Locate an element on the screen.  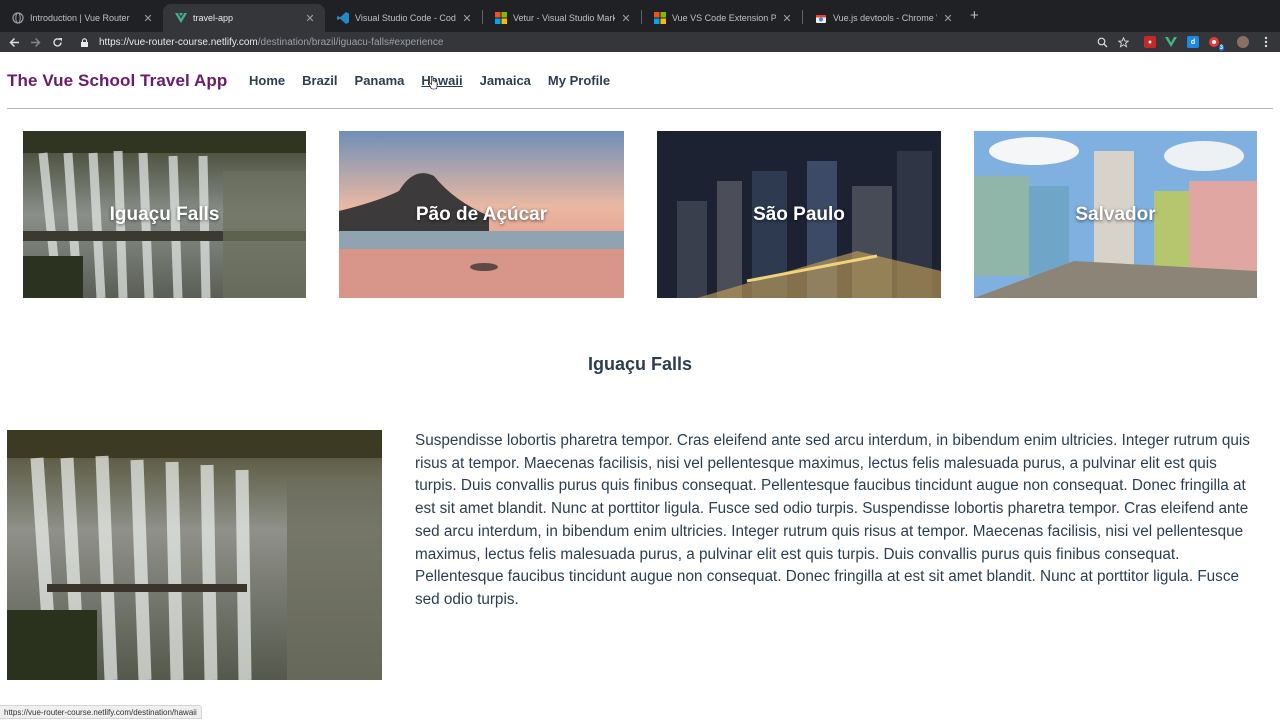
extension-badge-icon: 3 is located at coordinates (1216, 43).